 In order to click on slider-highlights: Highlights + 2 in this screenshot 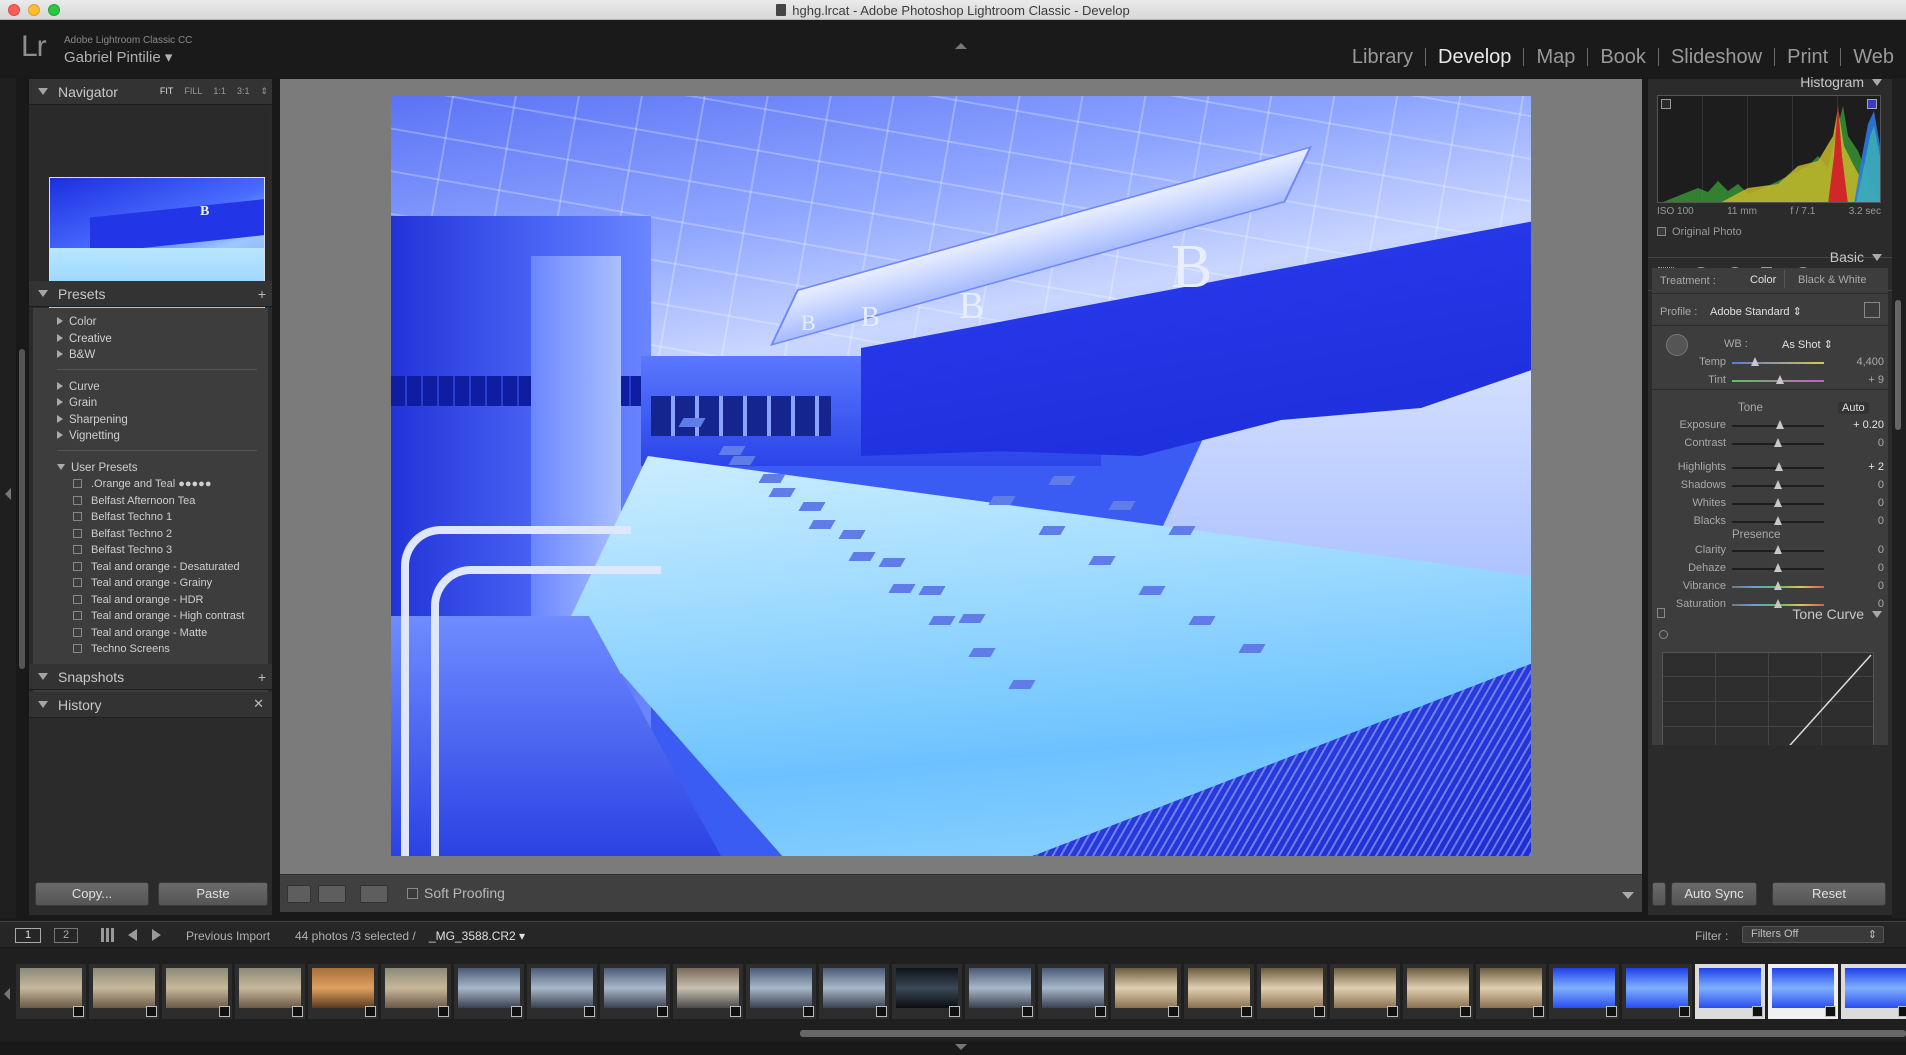, I will do `click(1772, 468)`.